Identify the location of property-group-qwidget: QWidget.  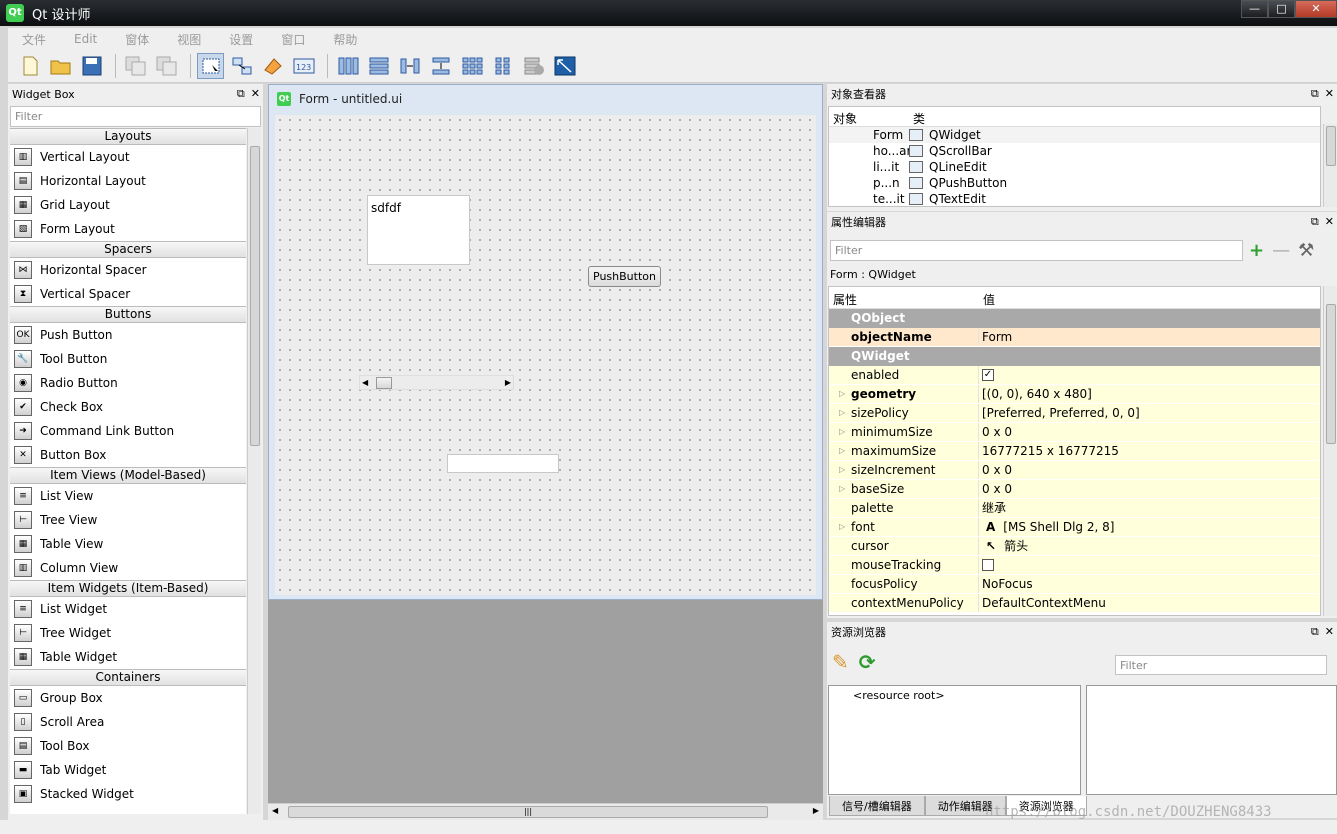
(1074, 356).